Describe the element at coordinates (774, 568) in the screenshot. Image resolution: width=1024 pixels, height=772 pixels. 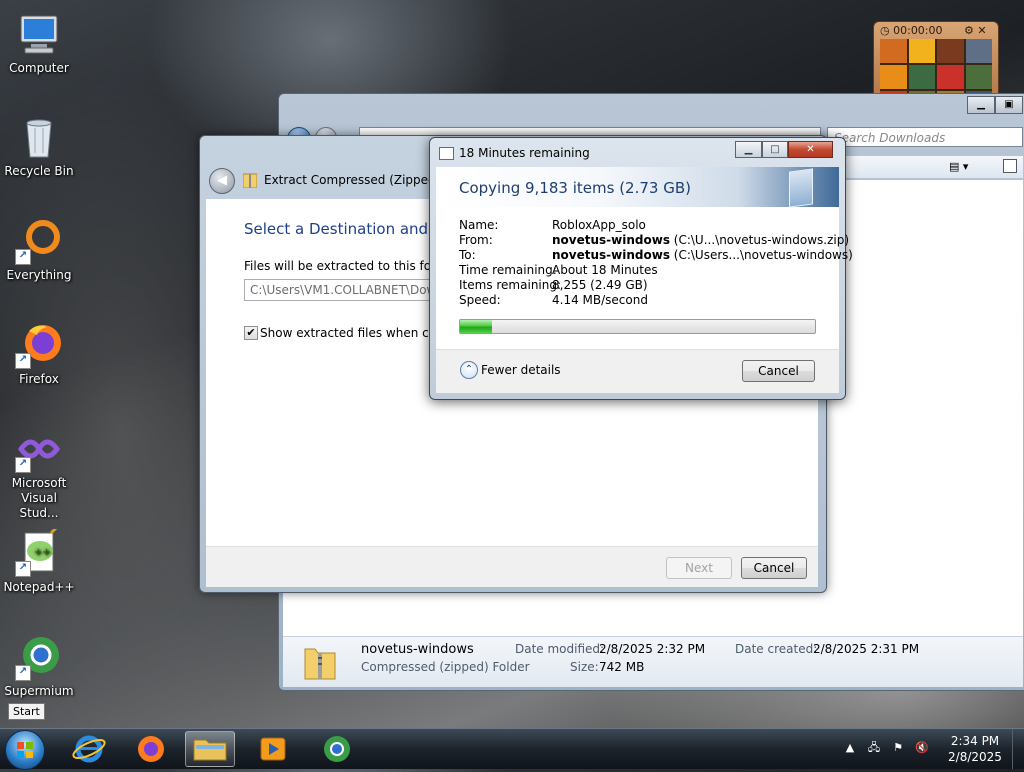
I see `wizard-cancel-button: Cancel` at that location.